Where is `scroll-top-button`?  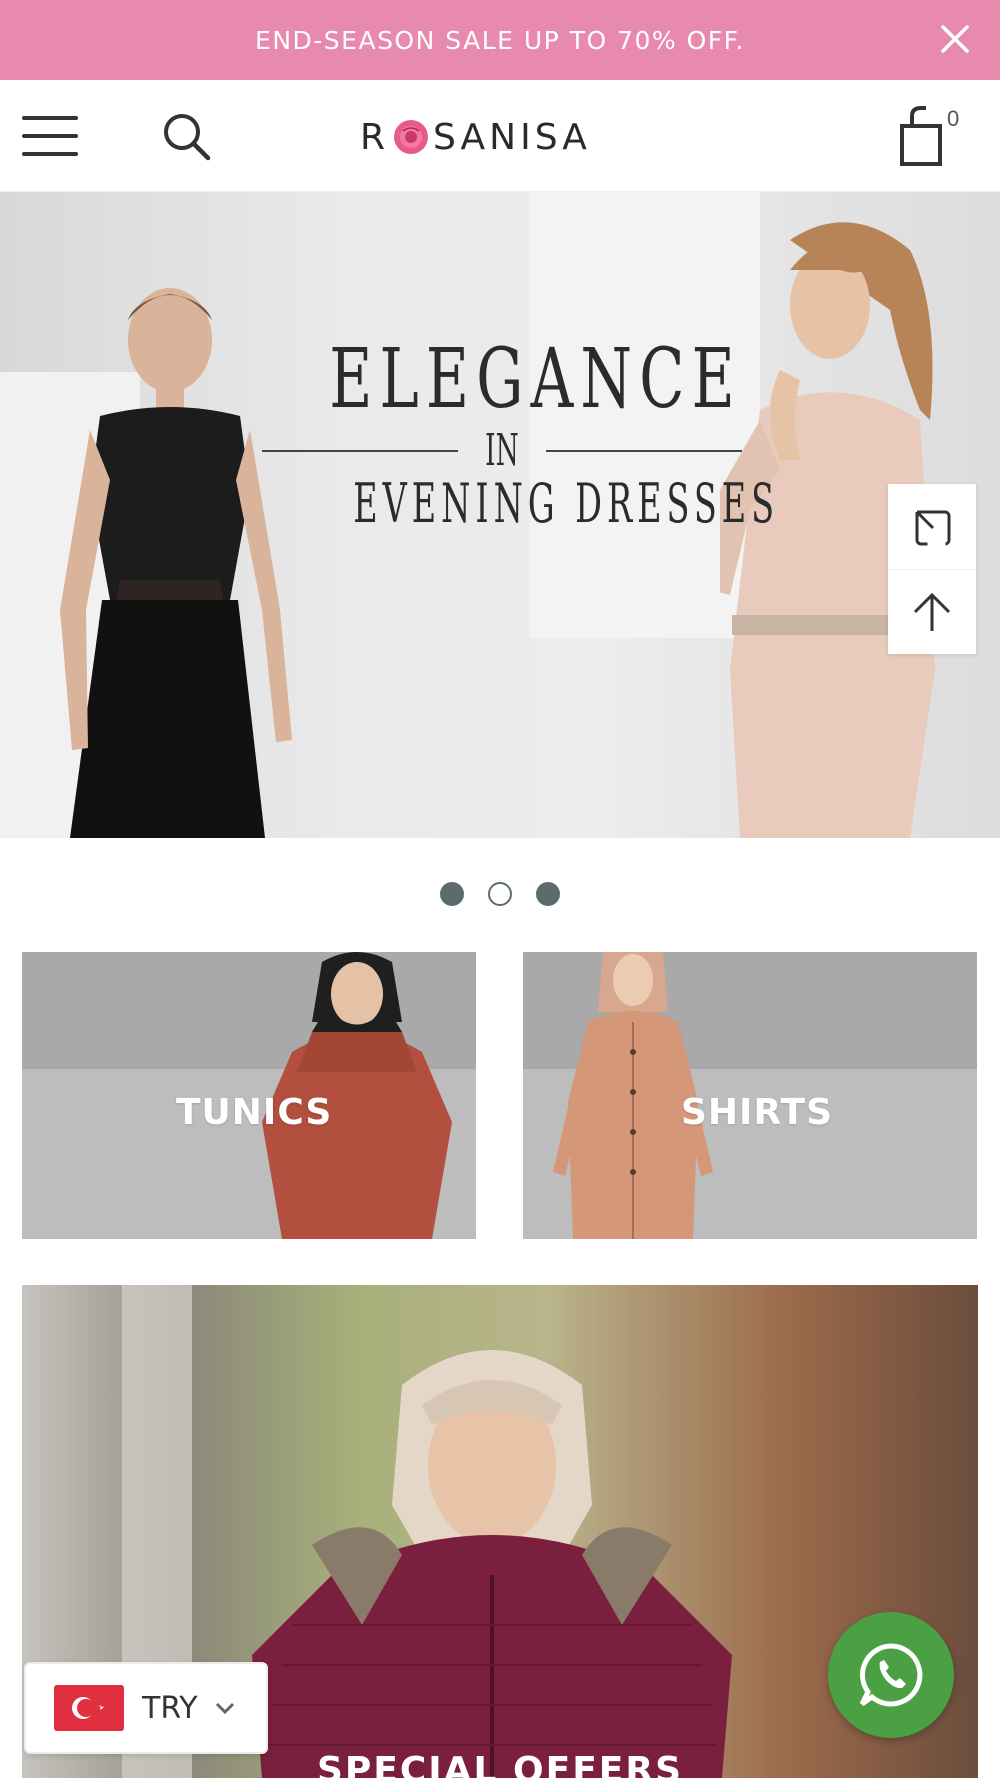
scroll-top-button is located at coordinates (932, 611).